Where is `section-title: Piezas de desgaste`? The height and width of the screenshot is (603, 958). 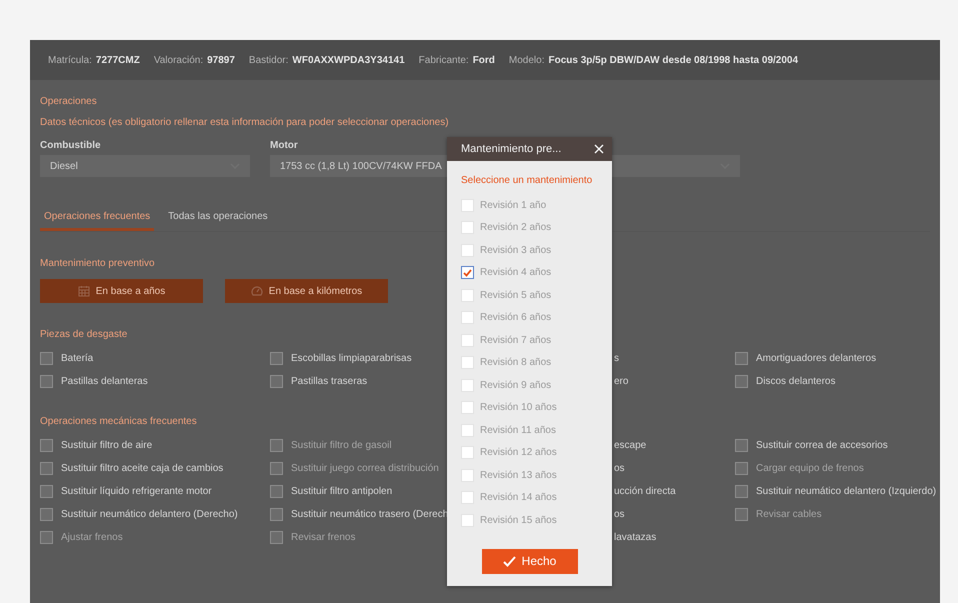 section-title: Piezas de desgaste is located at coordinates (84, 334).